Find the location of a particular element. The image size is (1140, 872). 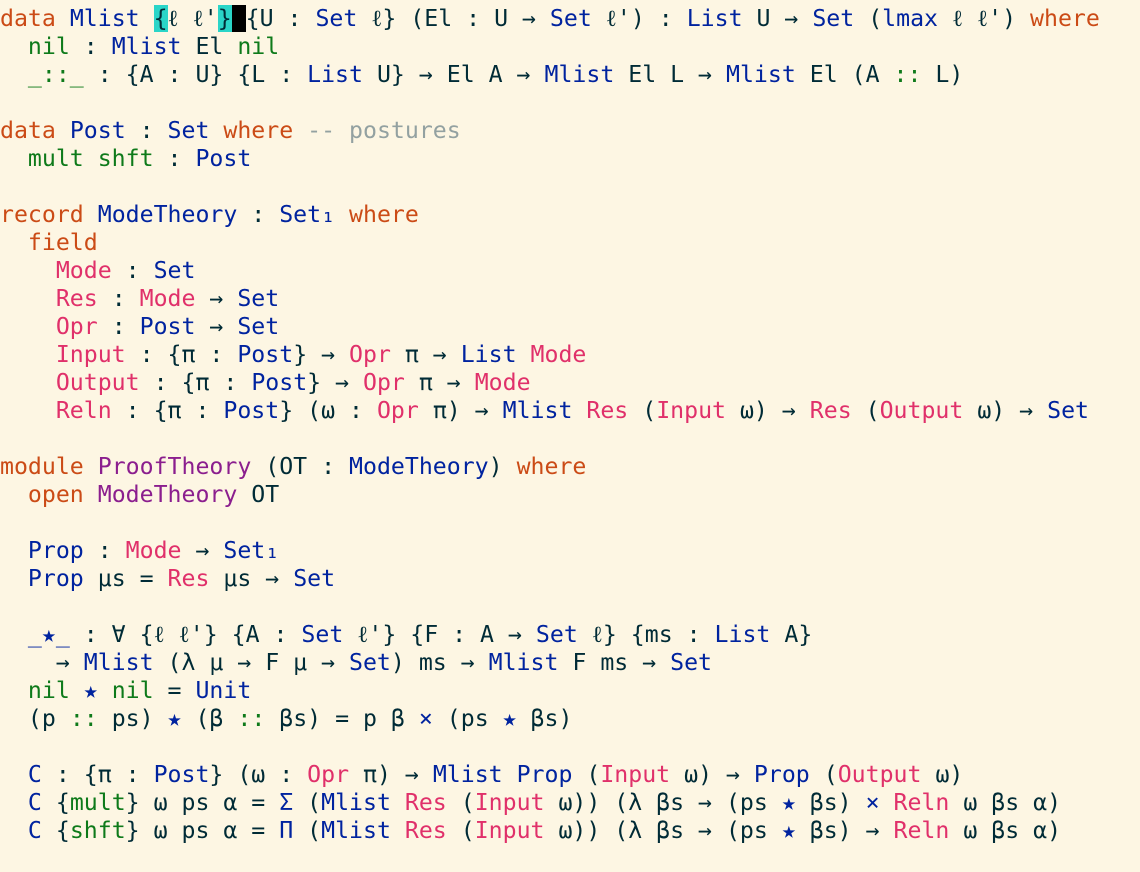

matched-brace: { is located at coordinates (160, 18).